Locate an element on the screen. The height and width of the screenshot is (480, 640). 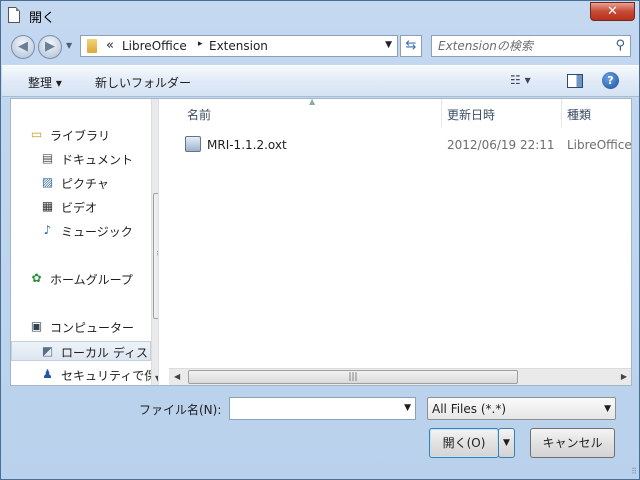
refresh-button: ⇆ is located at coordinates (411, 46).